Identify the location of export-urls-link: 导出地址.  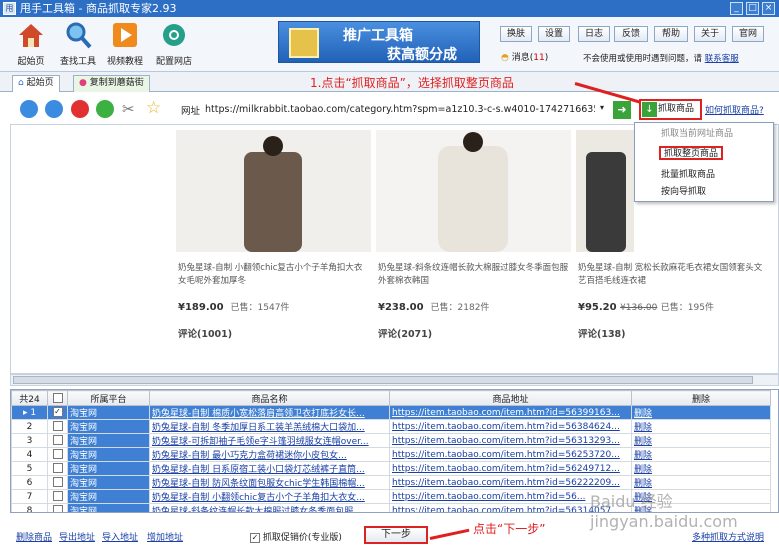
(77, 536).